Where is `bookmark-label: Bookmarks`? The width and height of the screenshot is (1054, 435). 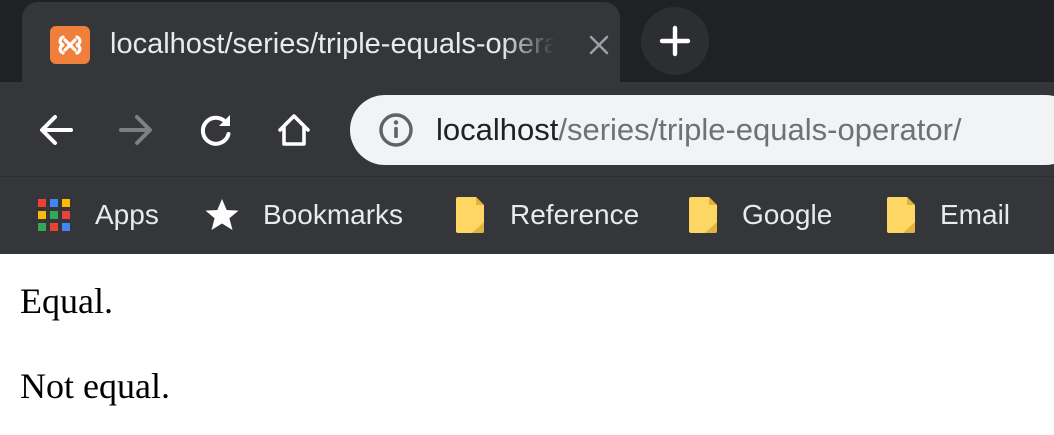
bookmark-label: Bookmarks is located at coordinates (333, 214).